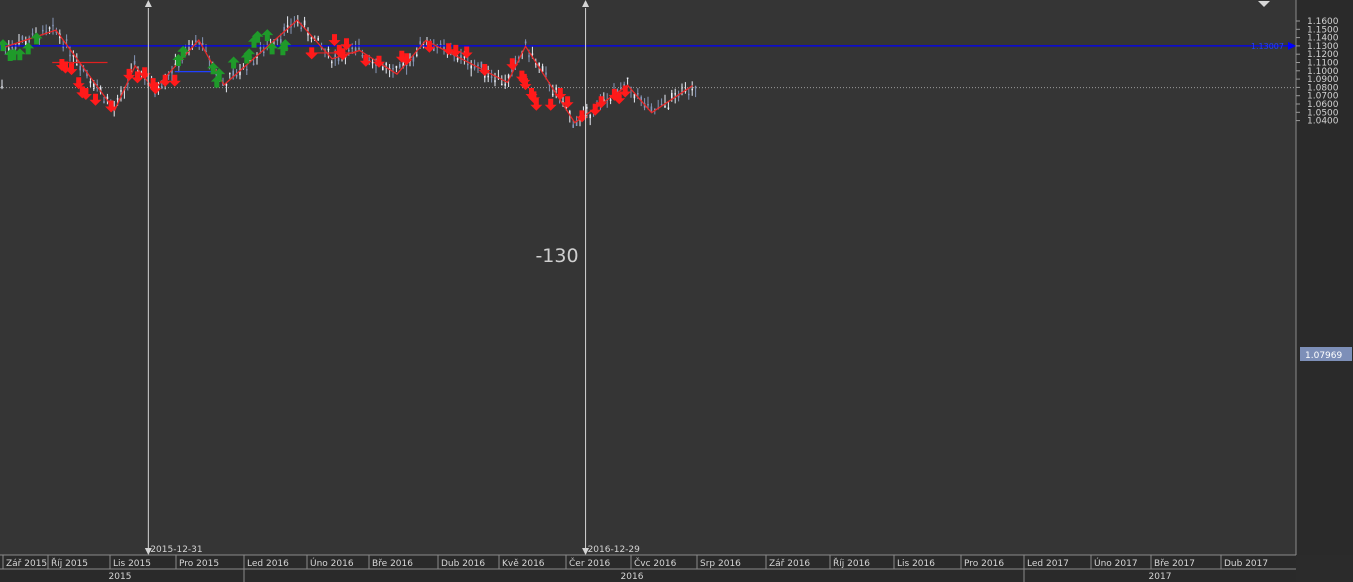  What do you see at coordinates (789, 564) in the screenshot?
I see `x-tick-label: Zář 2016` at bounding box center [789, 564].